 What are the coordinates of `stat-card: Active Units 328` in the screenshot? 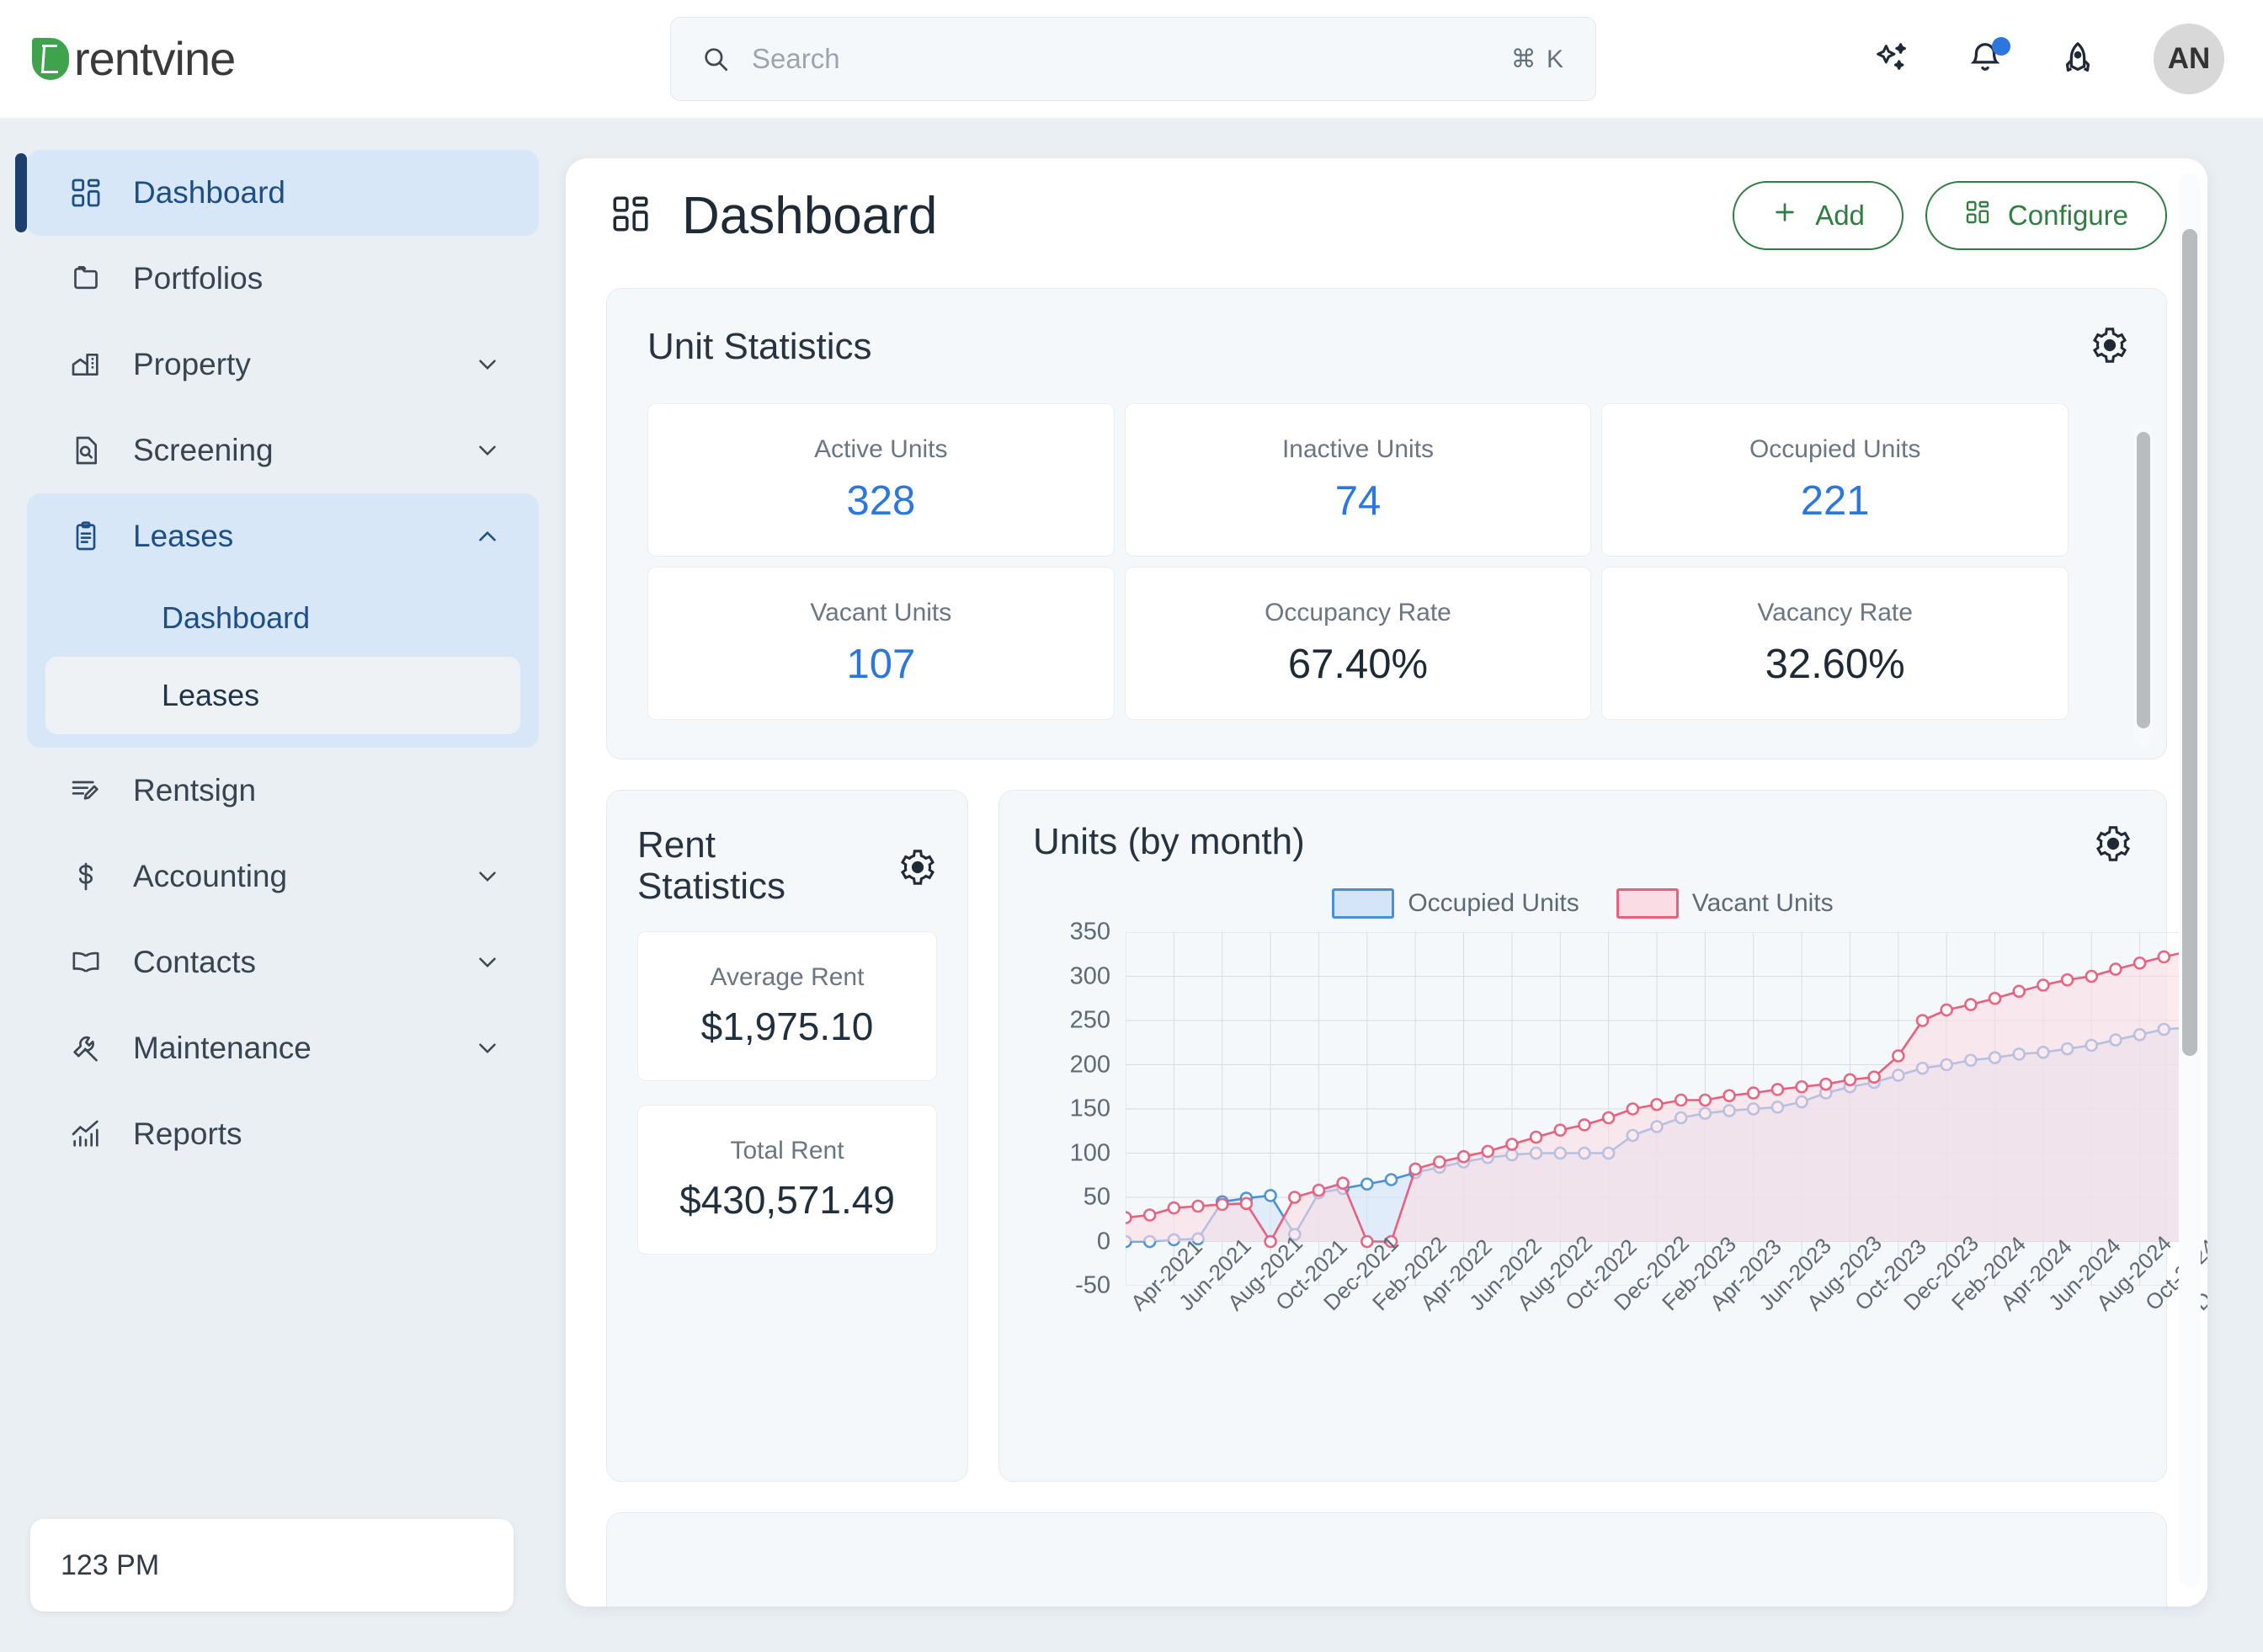 It's located at (881, 480).